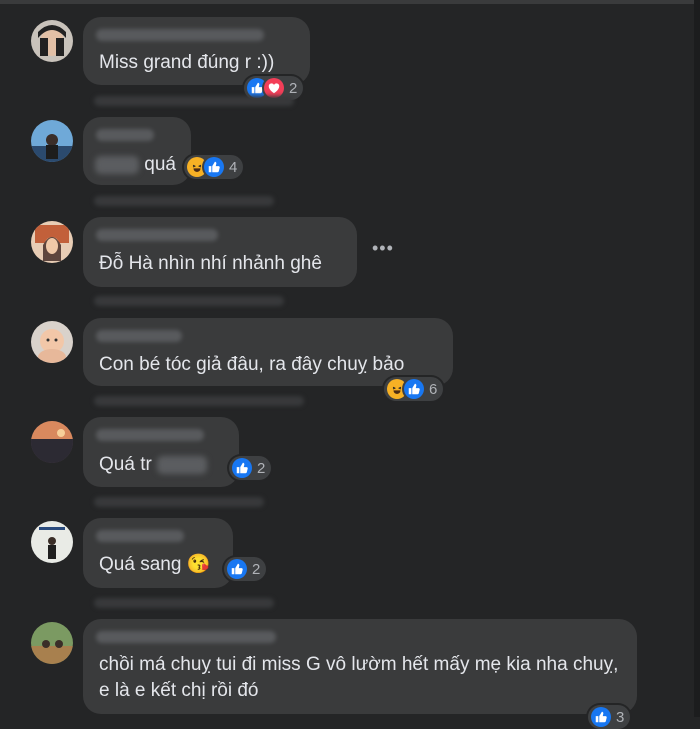  I want to click on comment-text-row: Quá sang 😘, so click(154, 565).